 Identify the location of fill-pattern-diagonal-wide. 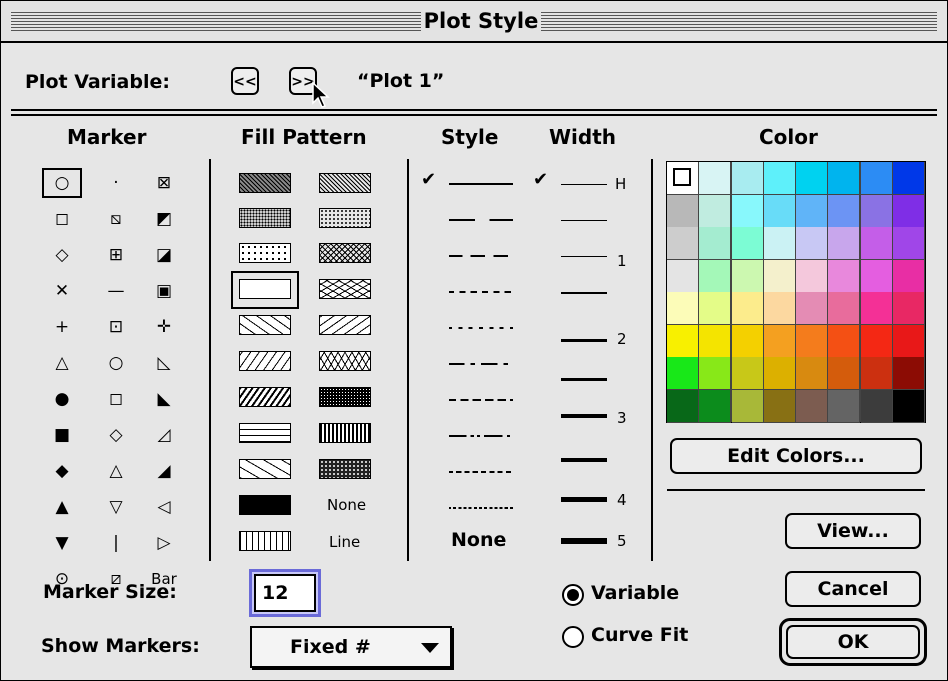
(265, 325).